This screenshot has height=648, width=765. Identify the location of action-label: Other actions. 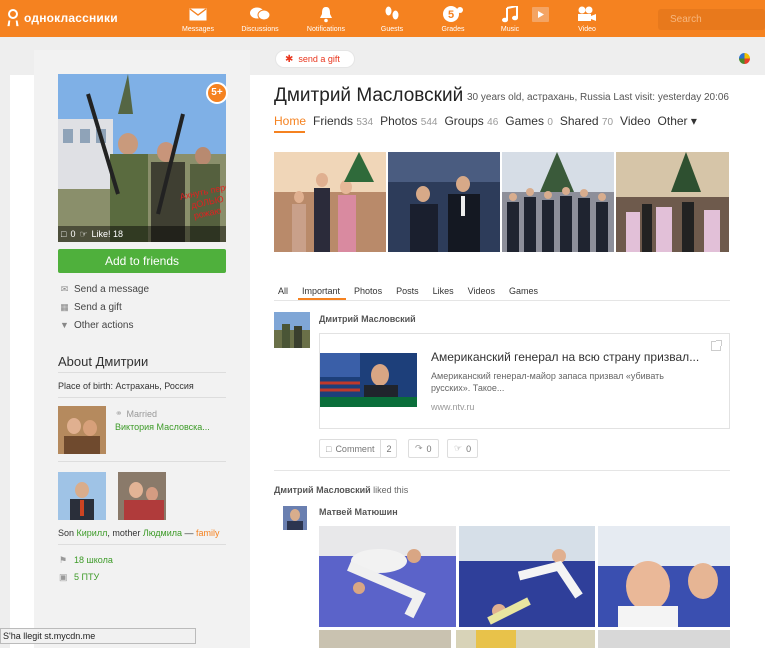
(104, 325).